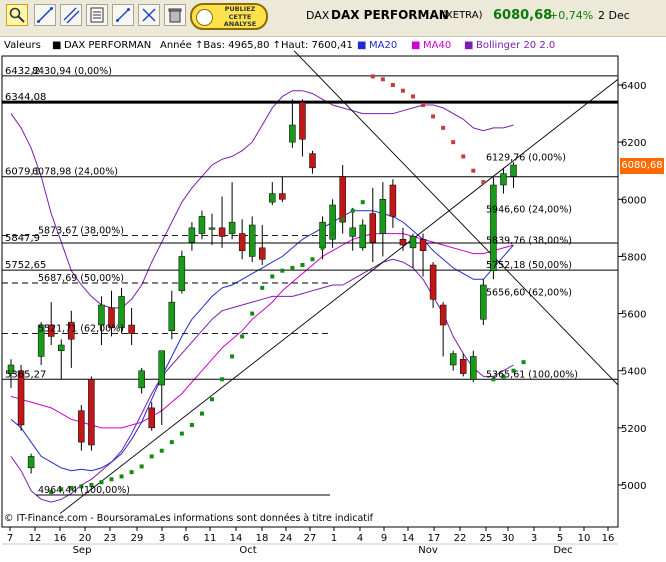 The image size is (666, 562). Describe the element at coordinates (286, 538) in the screenshot. I see `x-tick-label: 24` at that location.